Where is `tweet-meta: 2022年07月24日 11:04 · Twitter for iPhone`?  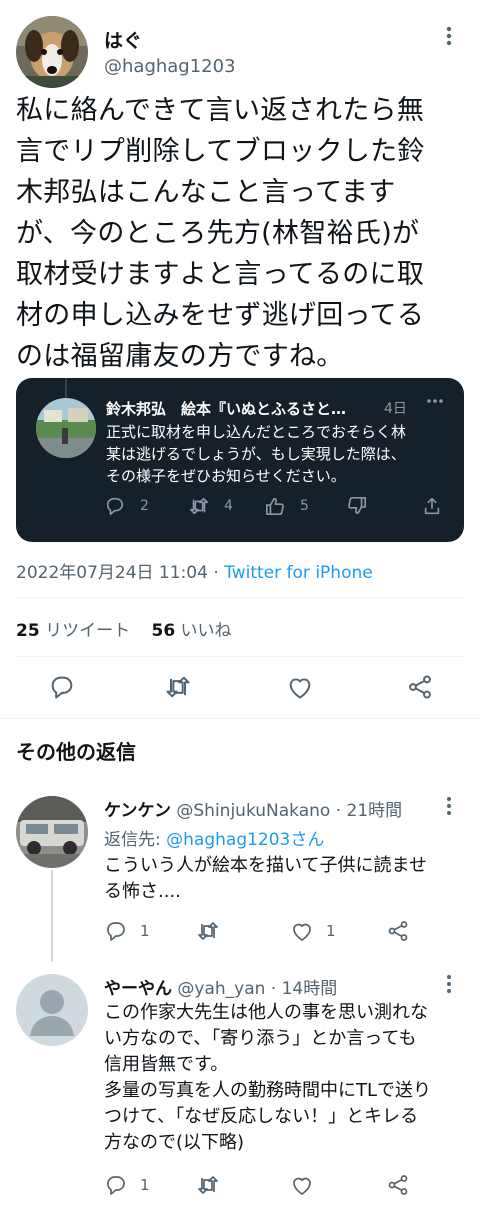 tweet-meta: 2022年07月24日 11:04 · Twitter for iPhone is located at coordinates (194, 570).